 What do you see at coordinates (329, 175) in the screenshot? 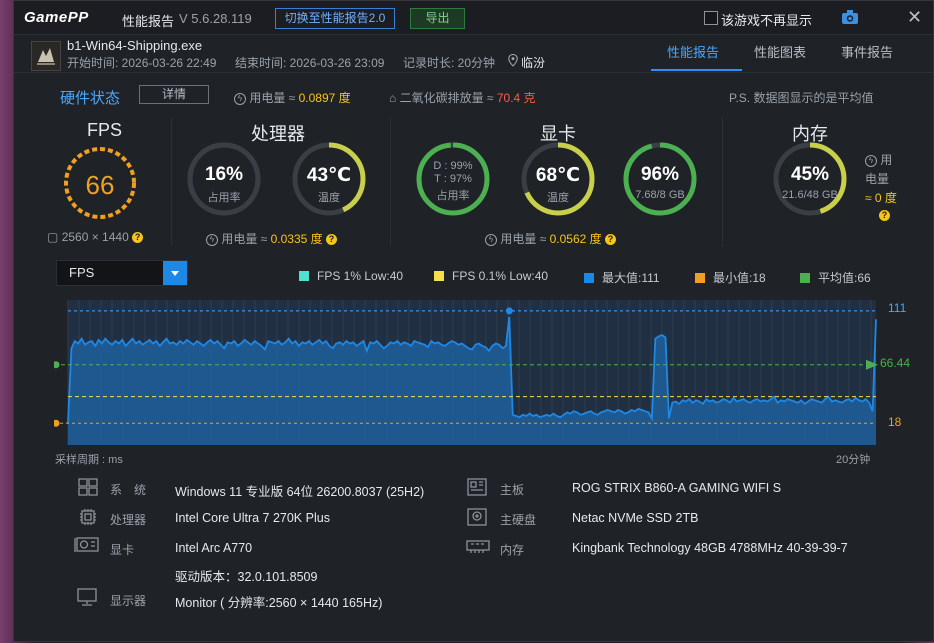
I see `cpu-temp-value: 43℃` at bounding box center [329, 175].